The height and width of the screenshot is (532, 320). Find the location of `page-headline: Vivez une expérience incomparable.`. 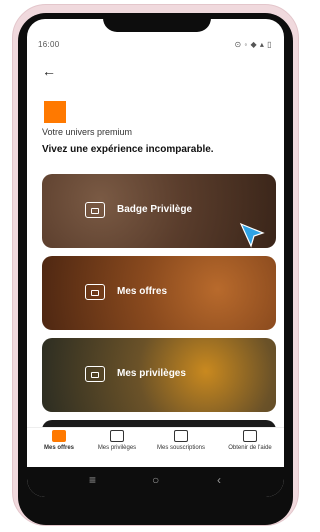

page-headline: Vivez une expérience incomparable. is located at coordinates (128, 149).